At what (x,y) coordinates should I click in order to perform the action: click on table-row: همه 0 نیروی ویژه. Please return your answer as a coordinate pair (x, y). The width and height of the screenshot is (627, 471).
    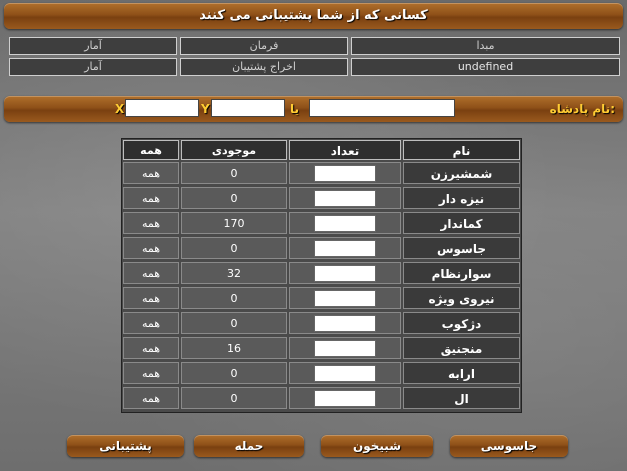
    Looking at the image, I should click on (321, 298).